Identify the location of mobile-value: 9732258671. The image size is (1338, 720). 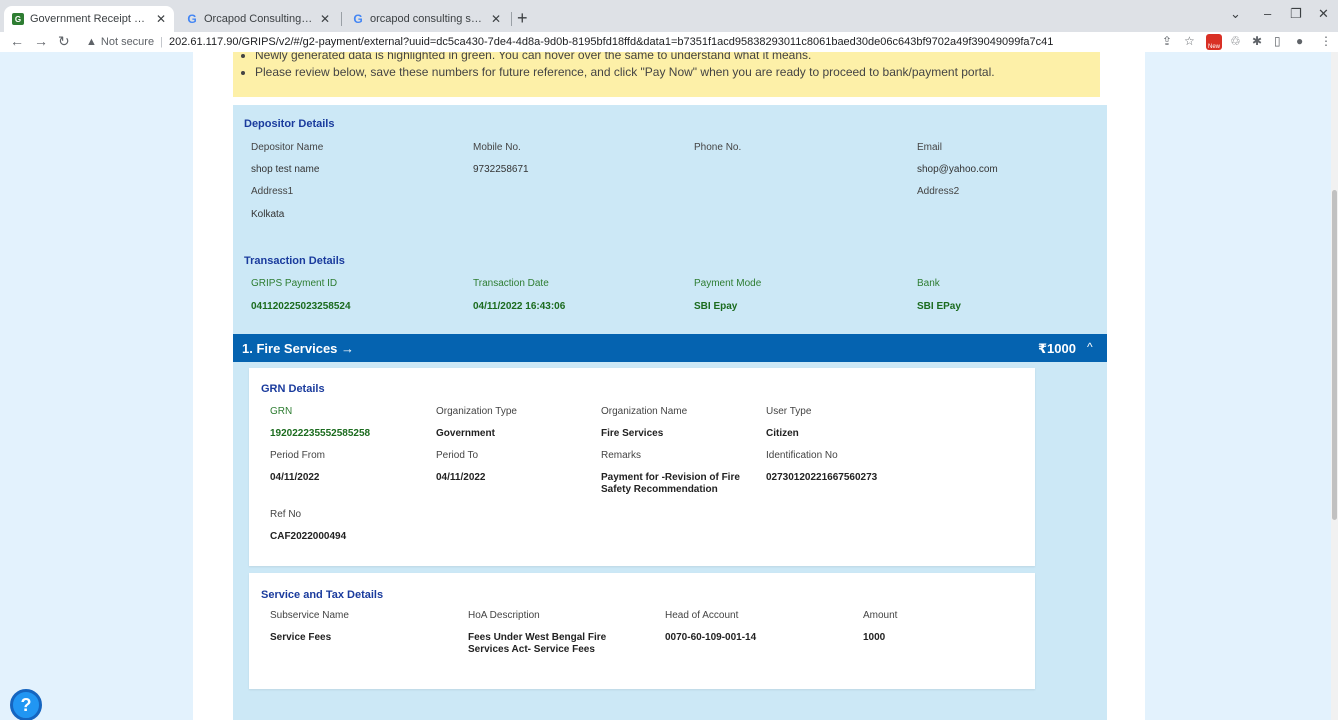
(501, 169).